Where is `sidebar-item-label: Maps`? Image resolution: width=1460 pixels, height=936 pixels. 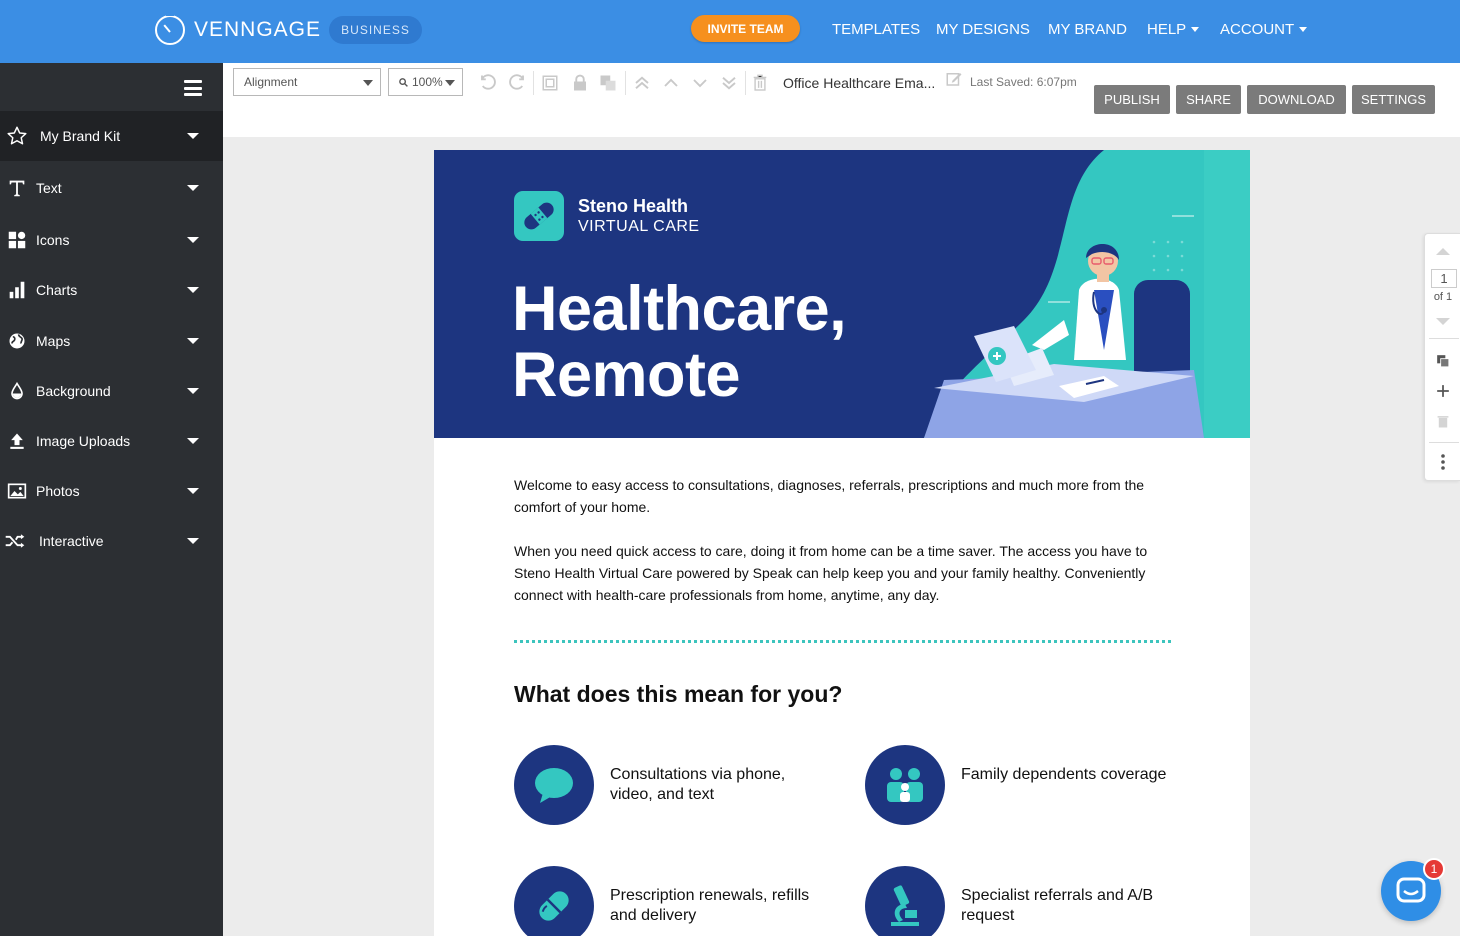
sidebar-item-label: Maps is located at coordinates (53, 341).